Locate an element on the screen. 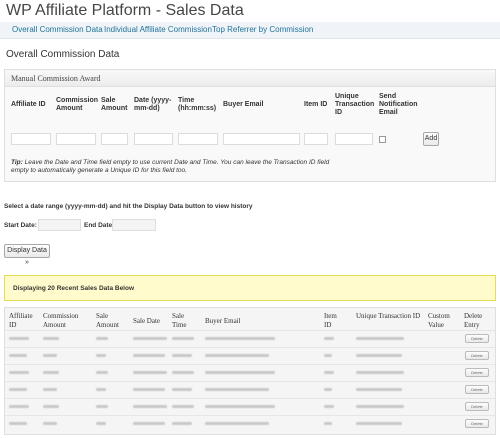  col-buyer-email: Buyer Email is located at coordinates (243, 104).